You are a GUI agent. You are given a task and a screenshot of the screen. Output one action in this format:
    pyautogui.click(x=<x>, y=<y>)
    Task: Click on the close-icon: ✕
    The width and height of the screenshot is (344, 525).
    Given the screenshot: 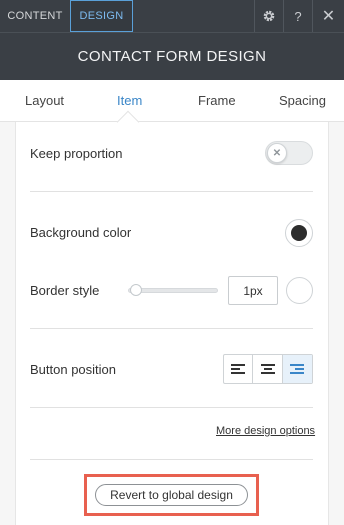 What is the action you would take?
    pyautogui.click(x=328, y=16)
    